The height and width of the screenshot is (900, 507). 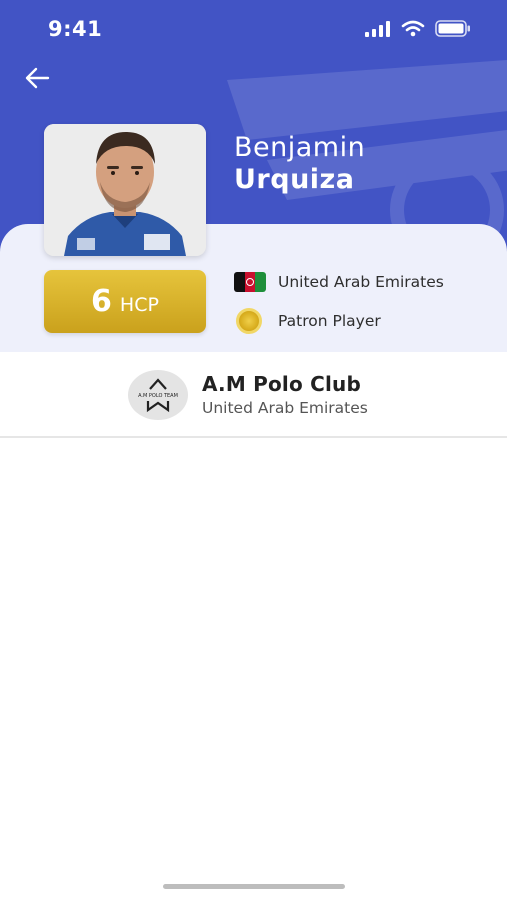 What do you see at coordinates (139, 304) in the screenshot?
I see `handicap-unit: HCP` at bounding box center [139, 304].